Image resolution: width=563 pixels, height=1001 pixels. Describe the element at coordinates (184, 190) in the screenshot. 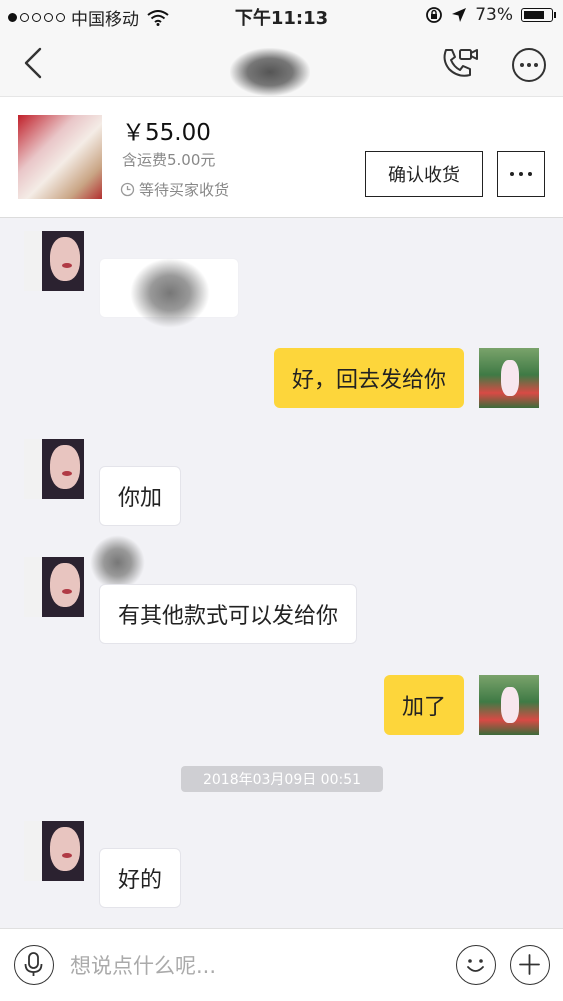

I see `order-status-label: 等待买家收货` at that location.